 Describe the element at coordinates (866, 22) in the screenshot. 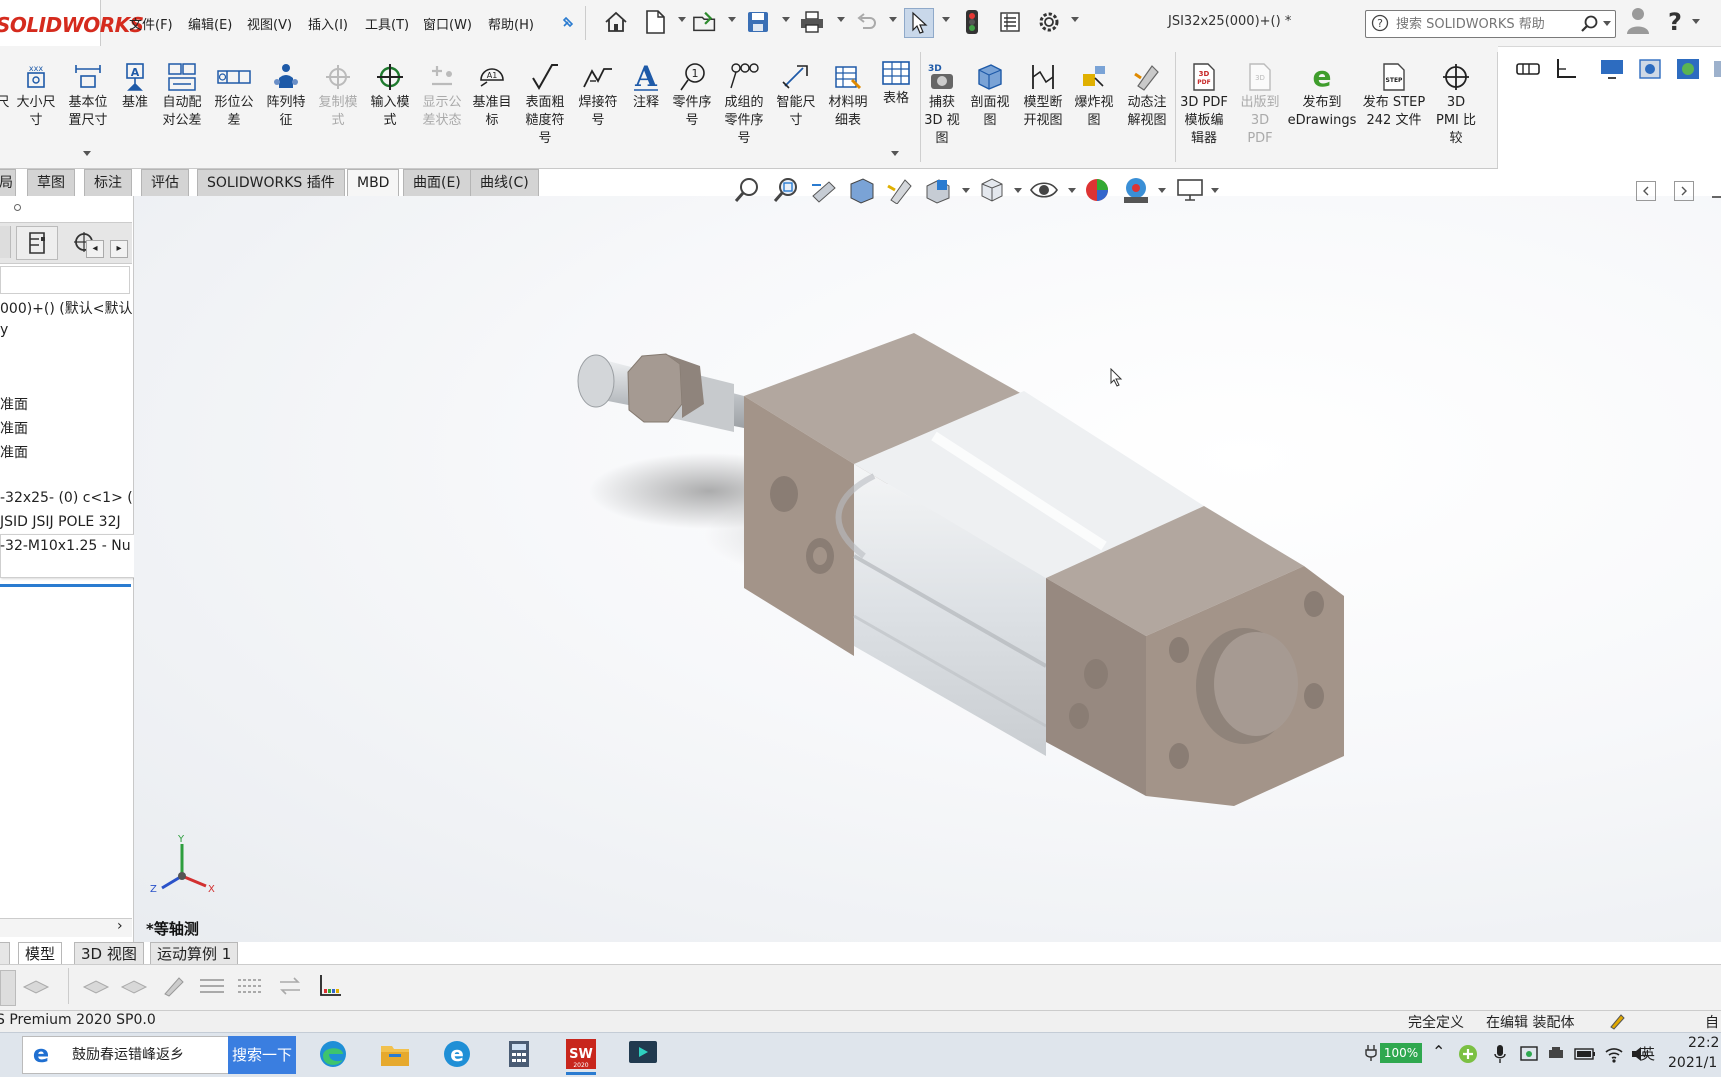

I see `undo-icon` at that location.